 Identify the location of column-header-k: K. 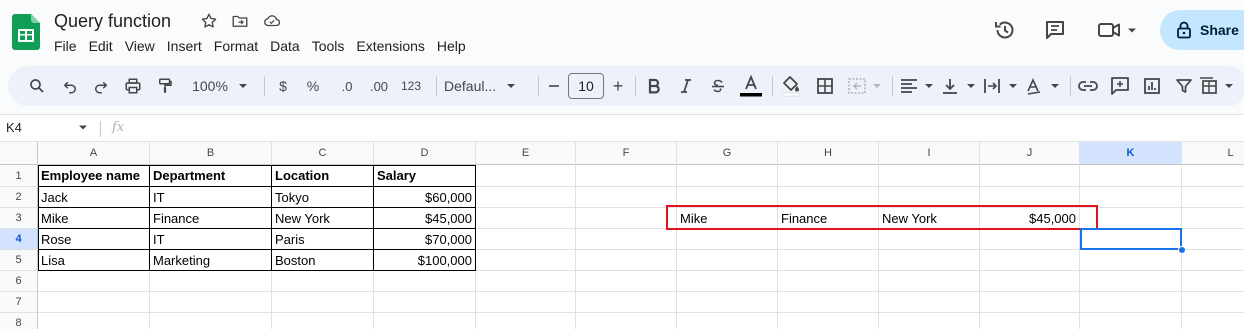
(1131, 153).